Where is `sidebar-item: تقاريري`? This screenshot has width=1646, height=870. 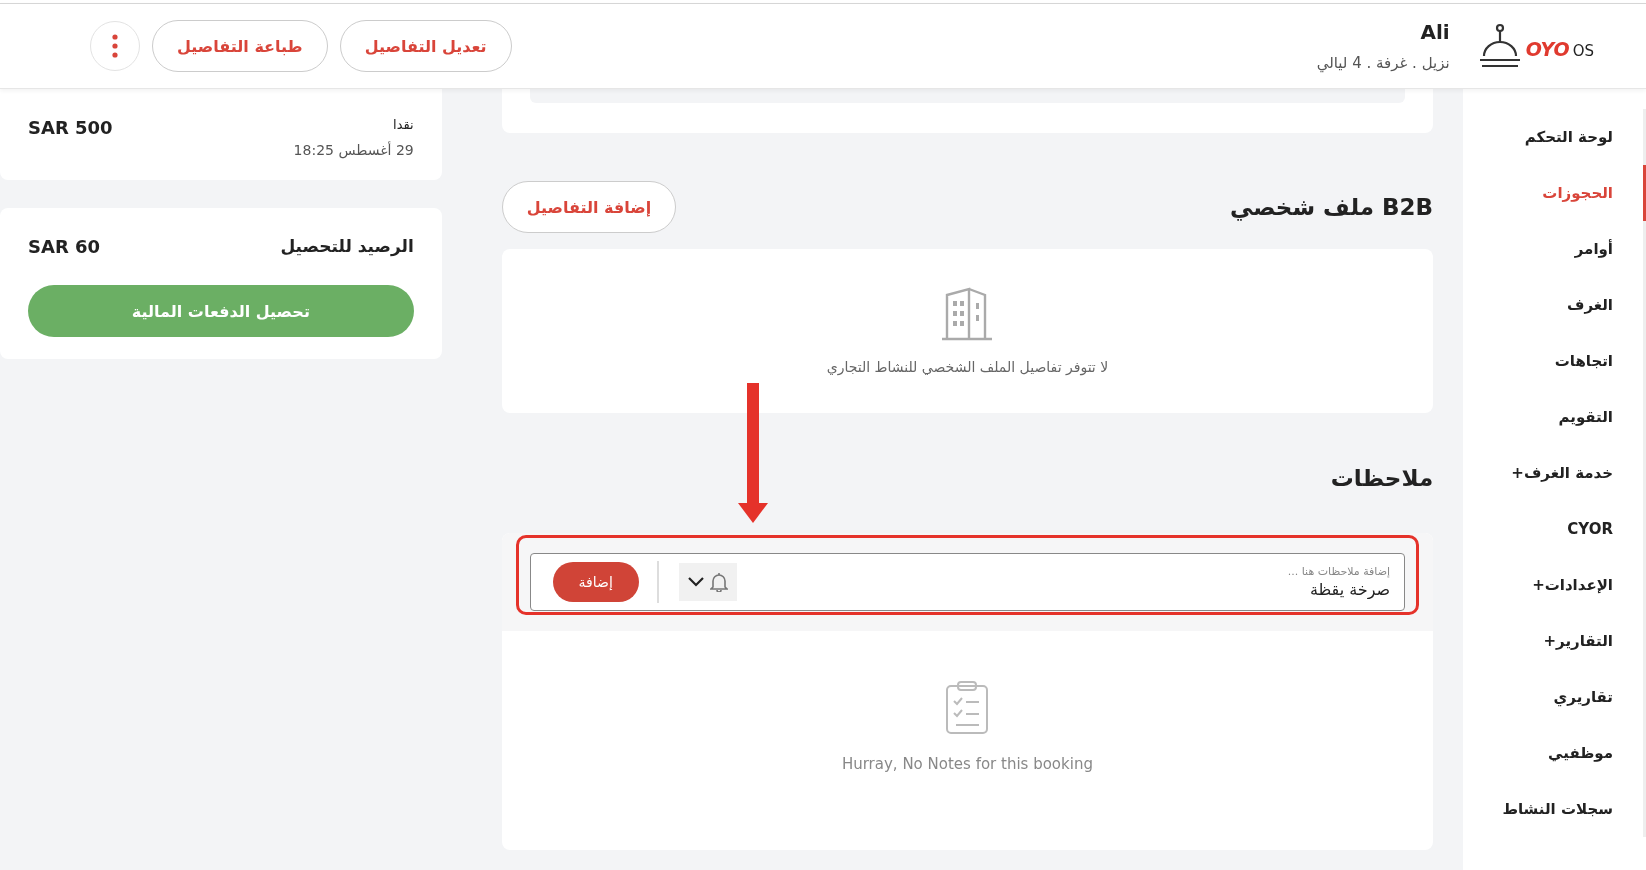
sidebar-item: تقاريري is located at coordinates (1554, 697).